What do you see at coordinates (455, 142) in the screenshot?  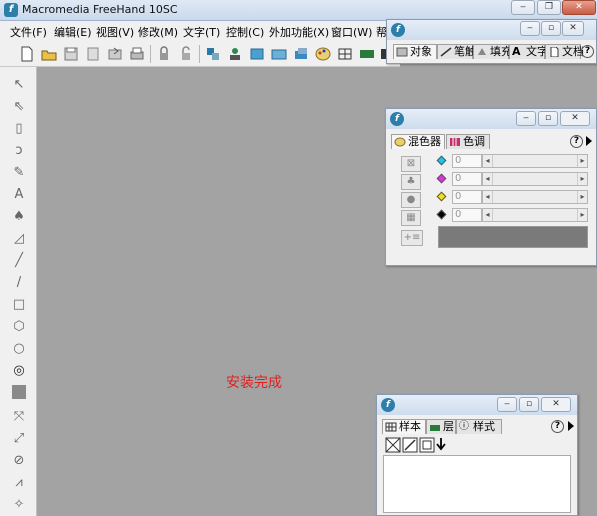 I see `tints-icon` at bounding box center [455, 142].